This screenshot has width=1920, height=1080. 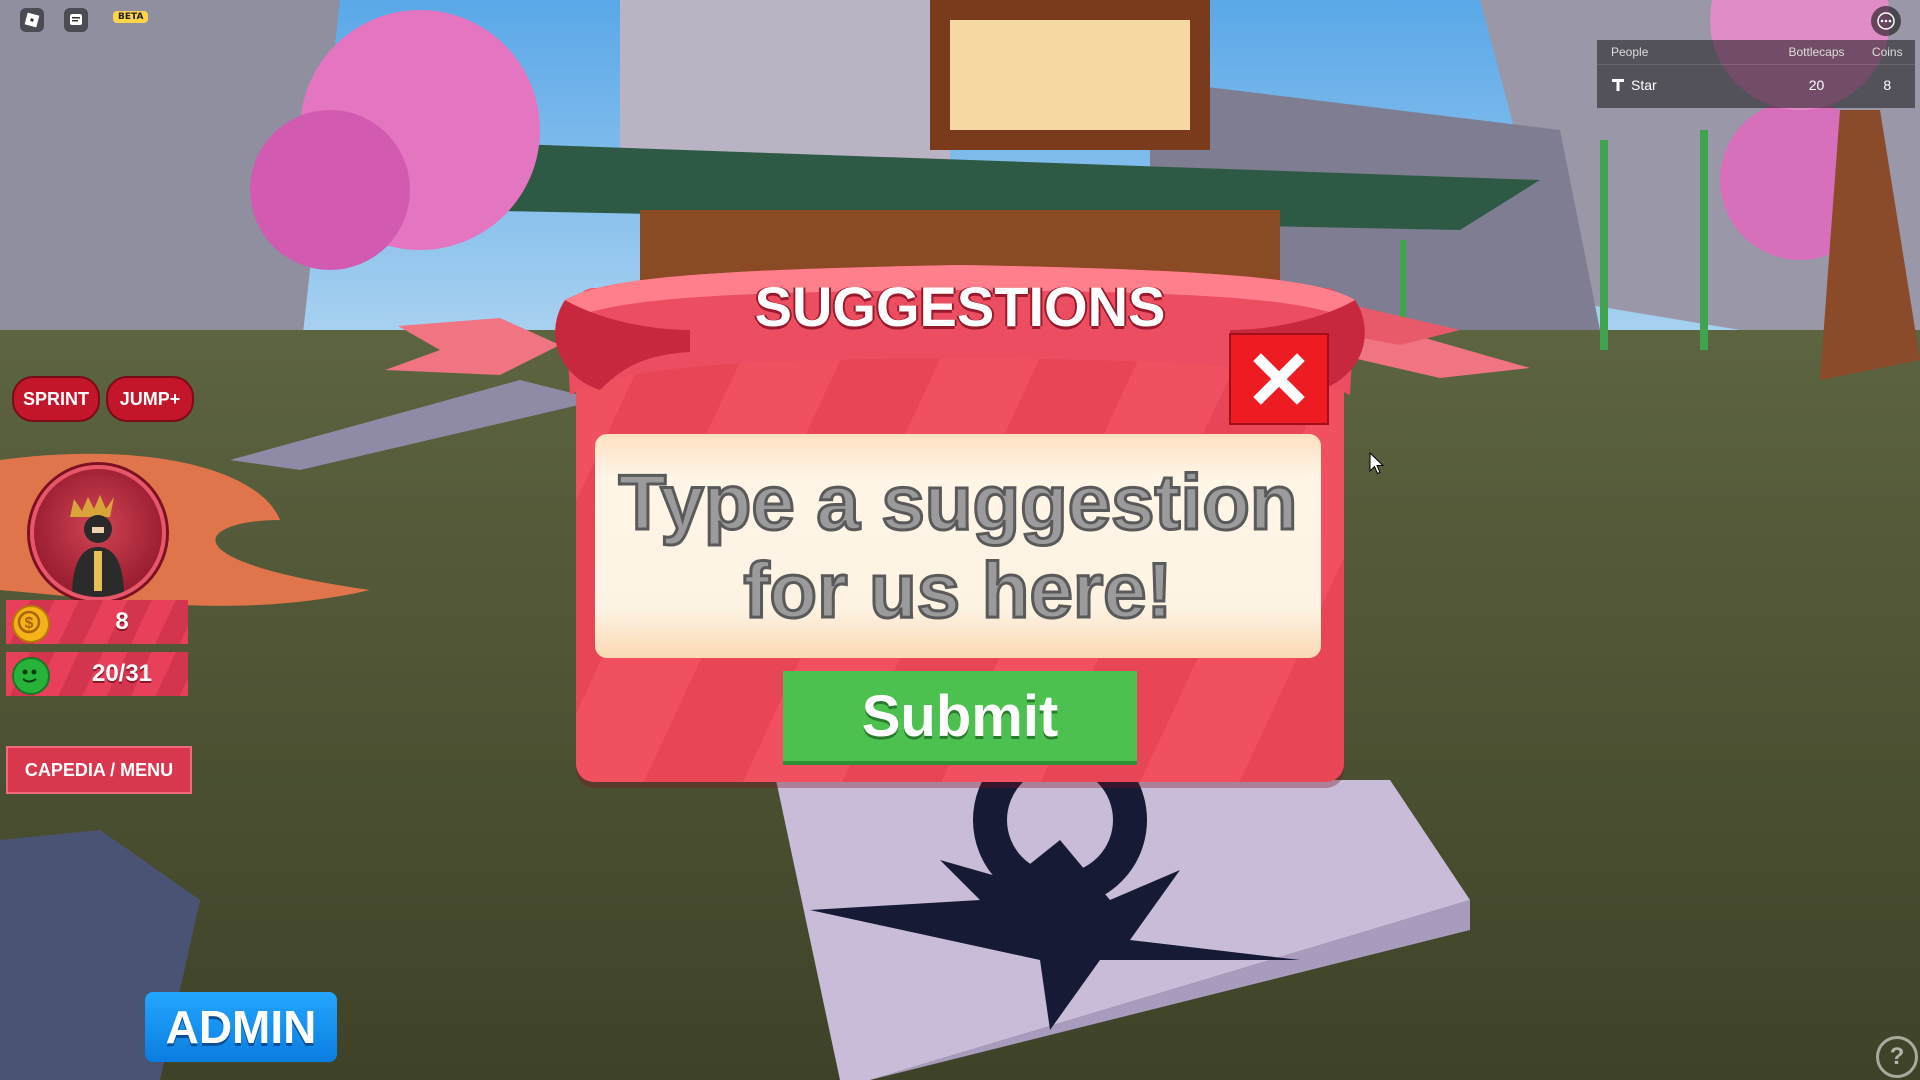 I want to click on dialog-title: SUGGESTIONS, so click(x=960, y=306).